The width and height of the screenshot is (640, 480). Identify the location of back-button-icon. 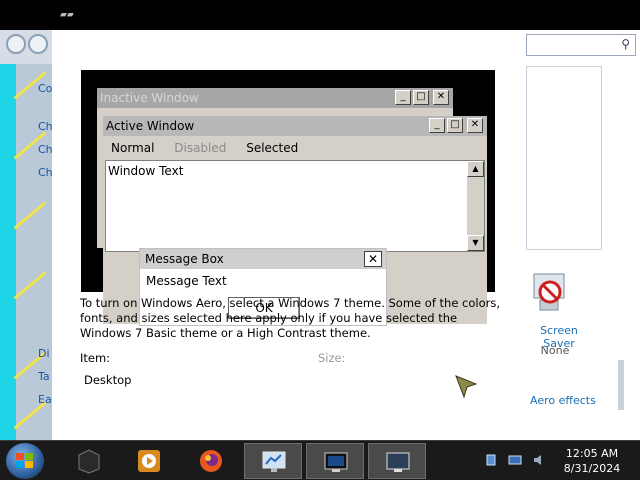
(16, 44).